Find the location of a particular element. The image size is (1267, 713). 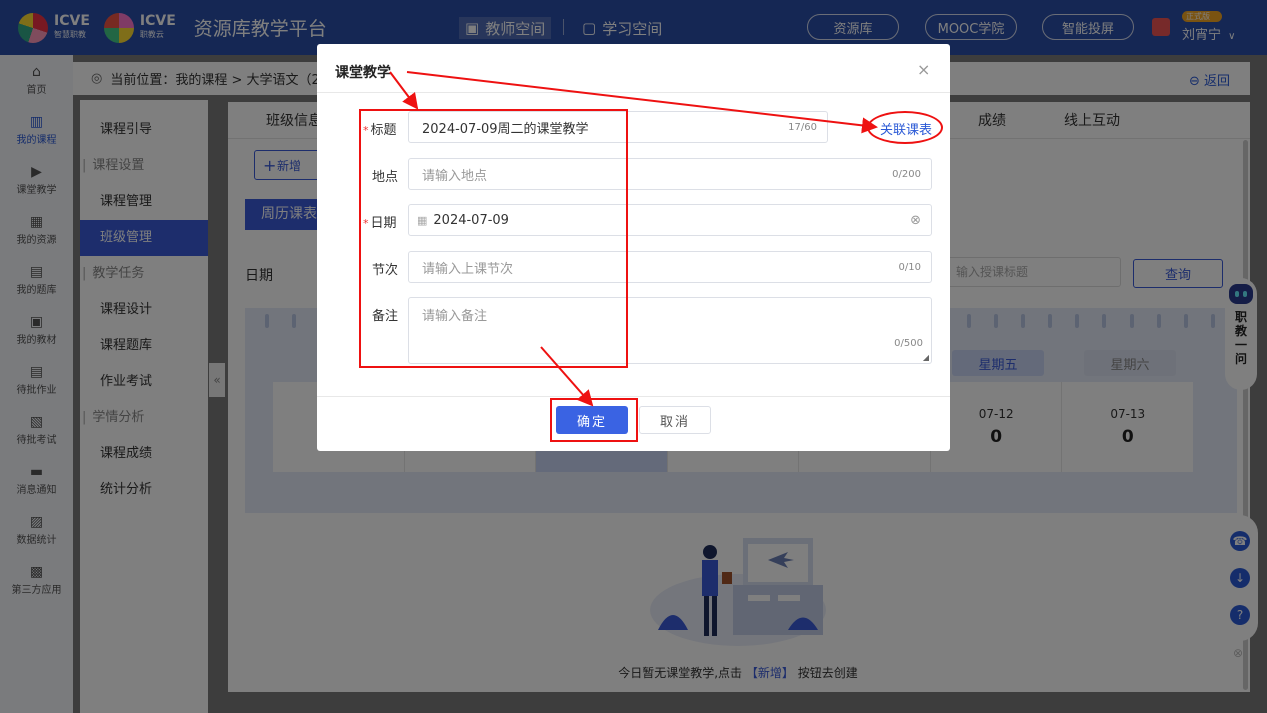

annotation-form-box is located at coordinates (493, 238).